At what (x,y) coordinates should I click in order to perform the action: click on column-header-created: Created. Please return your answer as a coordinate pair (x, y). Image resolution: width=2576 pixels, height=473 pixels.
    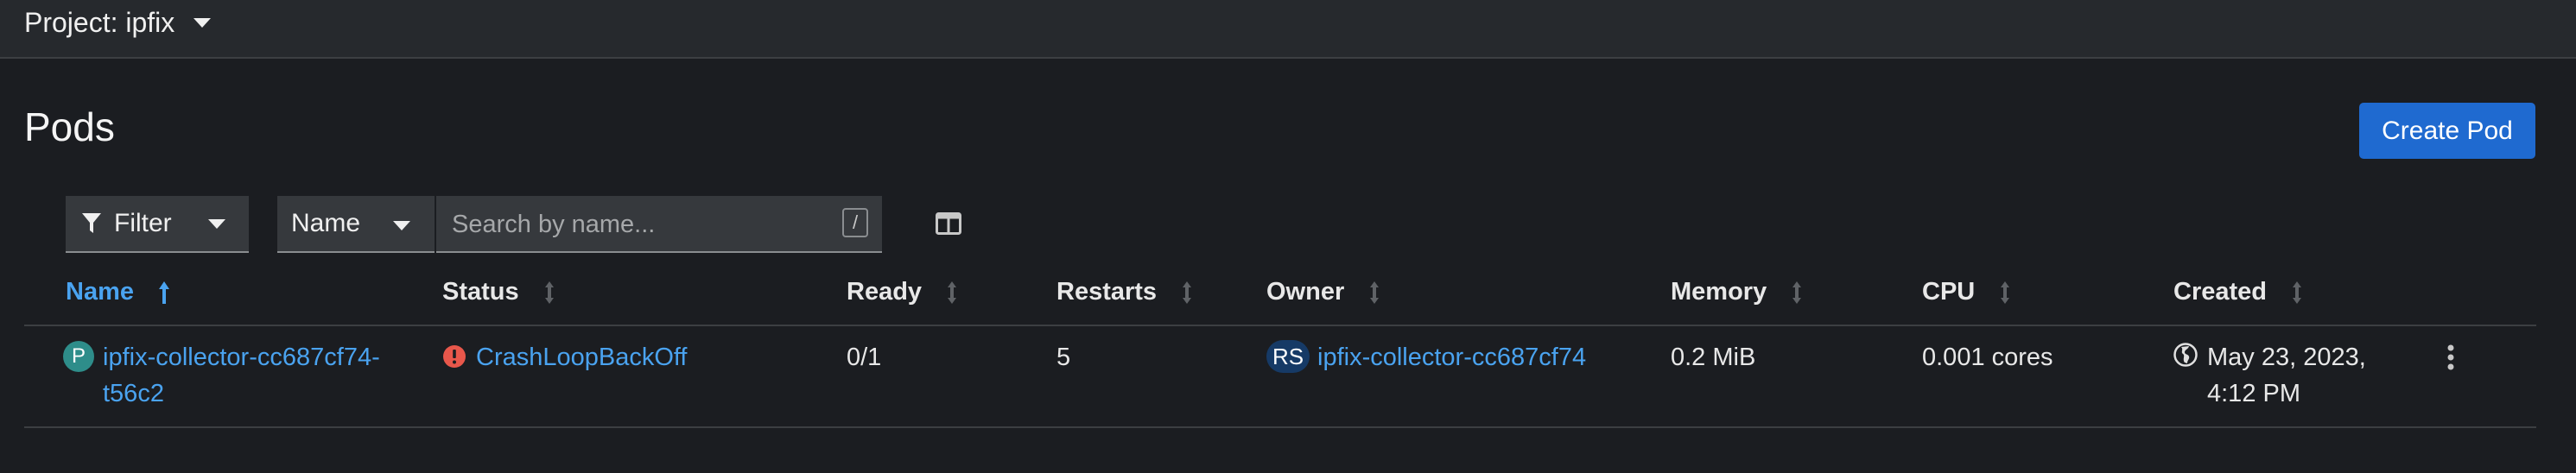
    Looking at the image, I should click on (2238, 292).